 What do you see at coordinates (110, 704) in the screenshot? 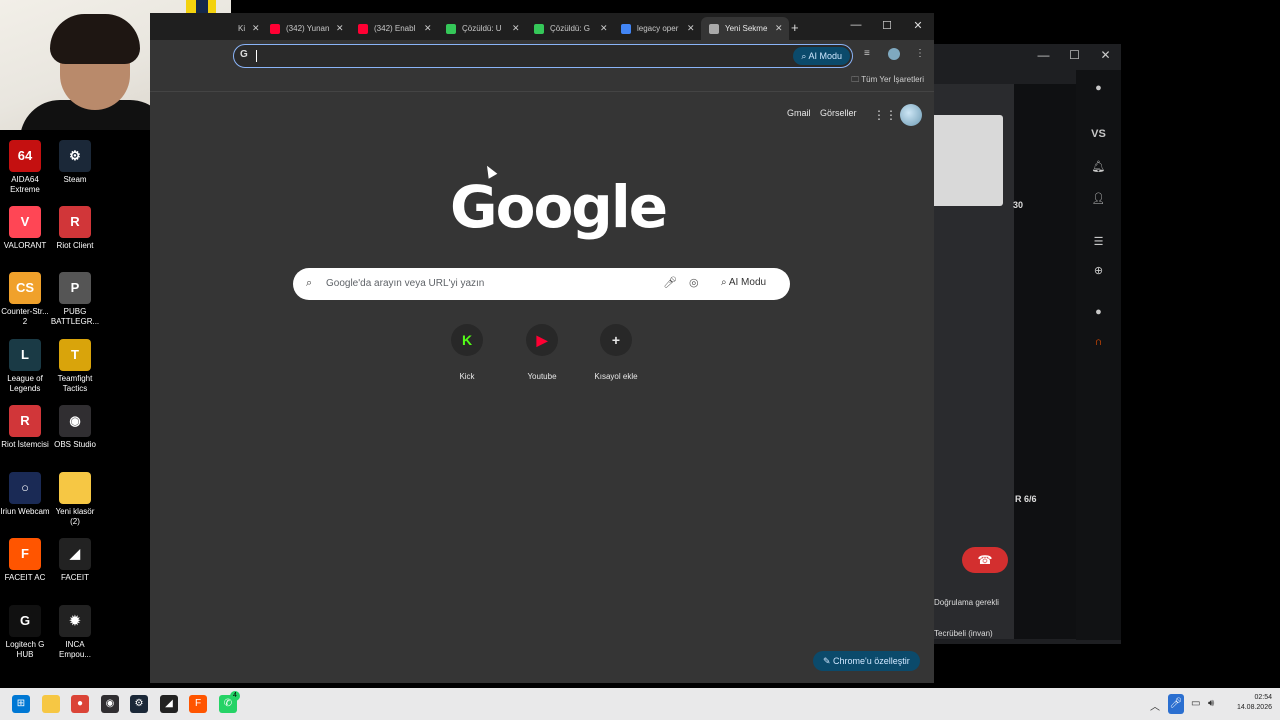
I see `taskbar-obs-icon: ◉` at bounding box center [110, 704].